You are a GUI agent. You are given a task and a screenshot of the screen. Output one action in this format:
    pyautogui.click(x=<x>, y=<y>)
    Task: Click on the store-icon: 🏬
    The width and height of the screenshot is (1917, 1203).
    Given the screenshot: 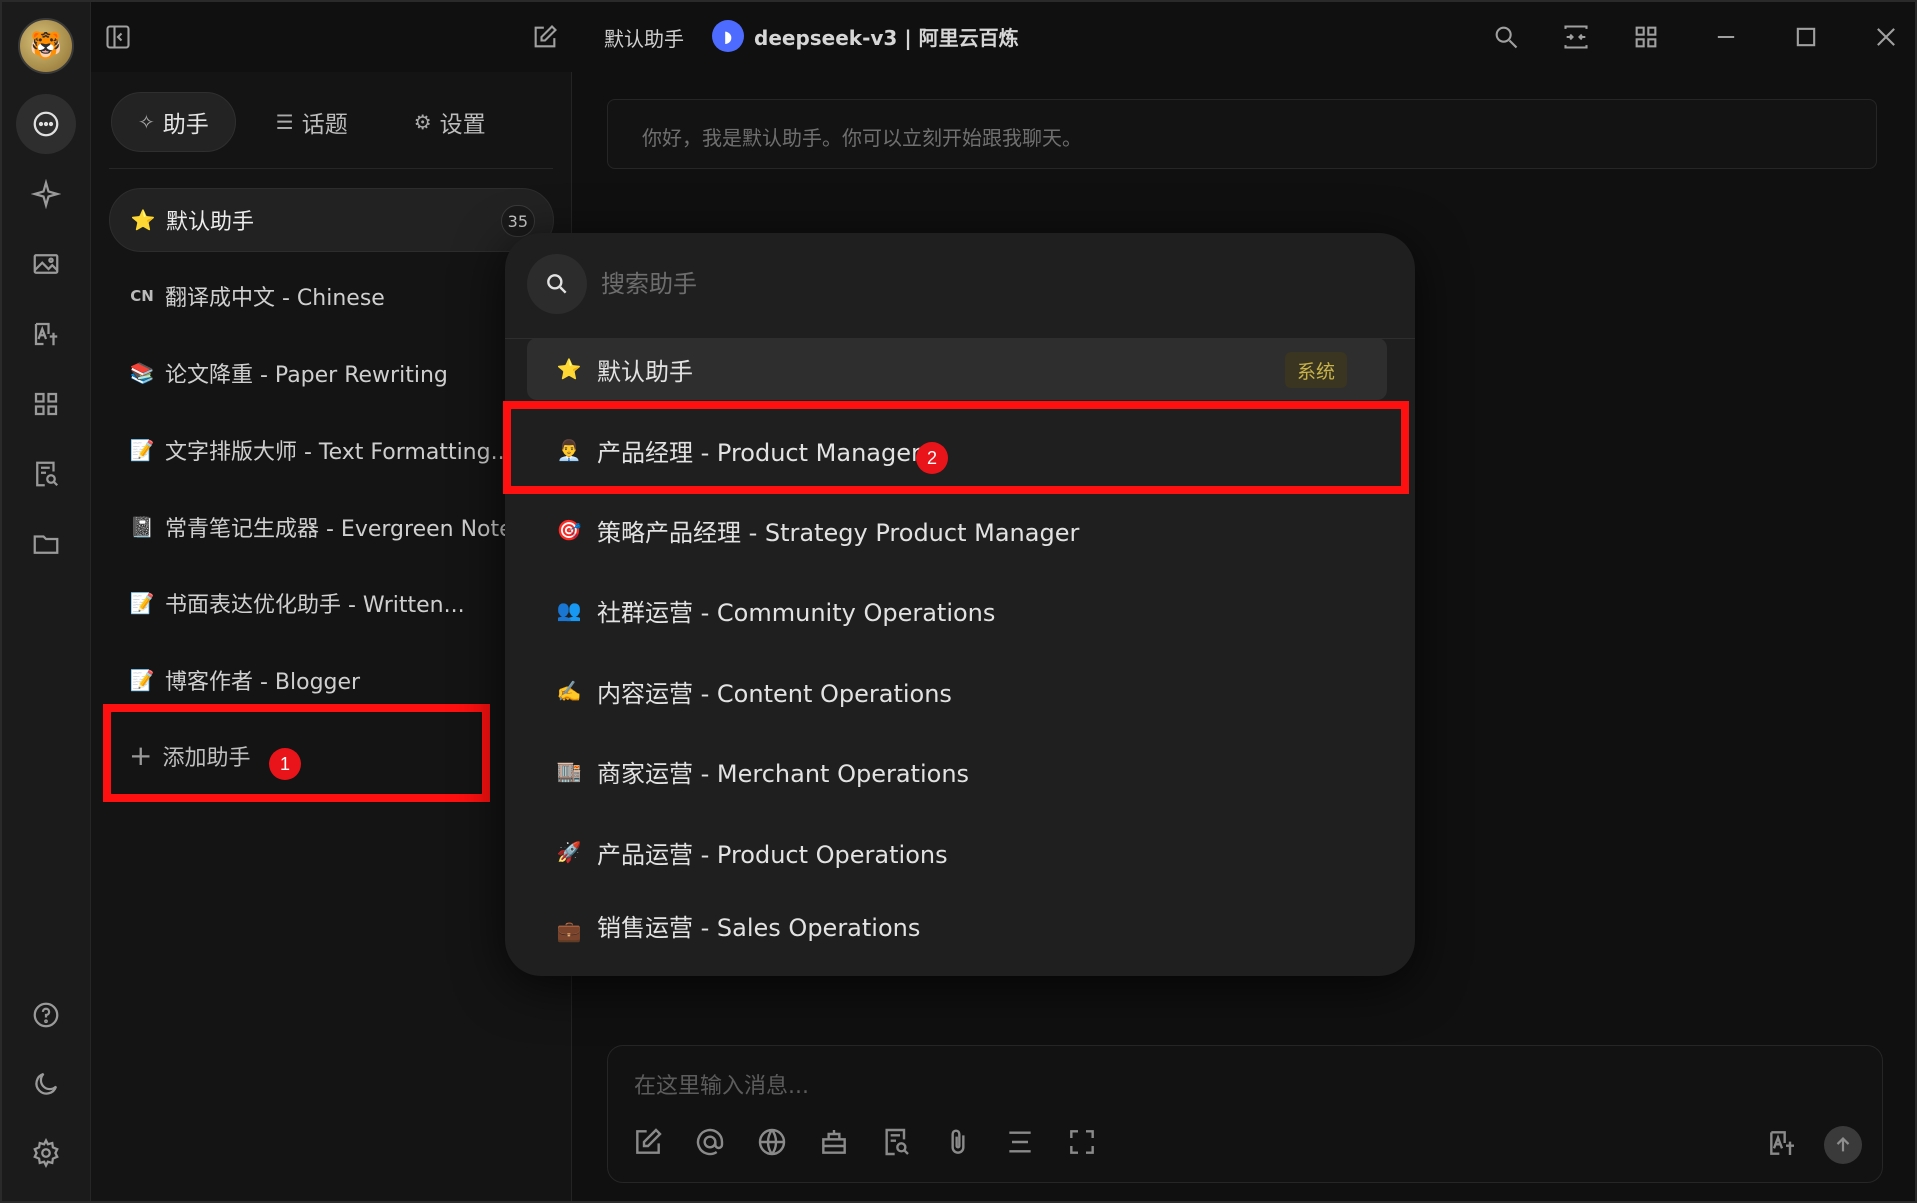 What is the action you would take?
    pyautogui.click(x=569, y=771)
    